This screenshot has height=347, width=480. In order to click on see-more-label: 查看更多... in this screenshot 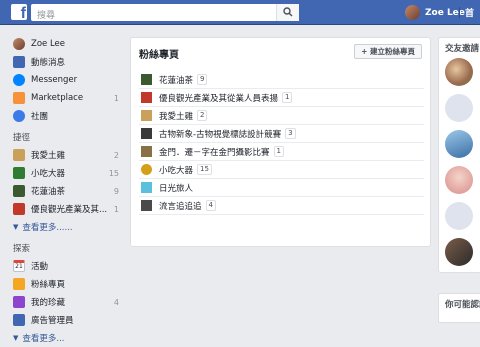, I will do `click(43, 339)`.